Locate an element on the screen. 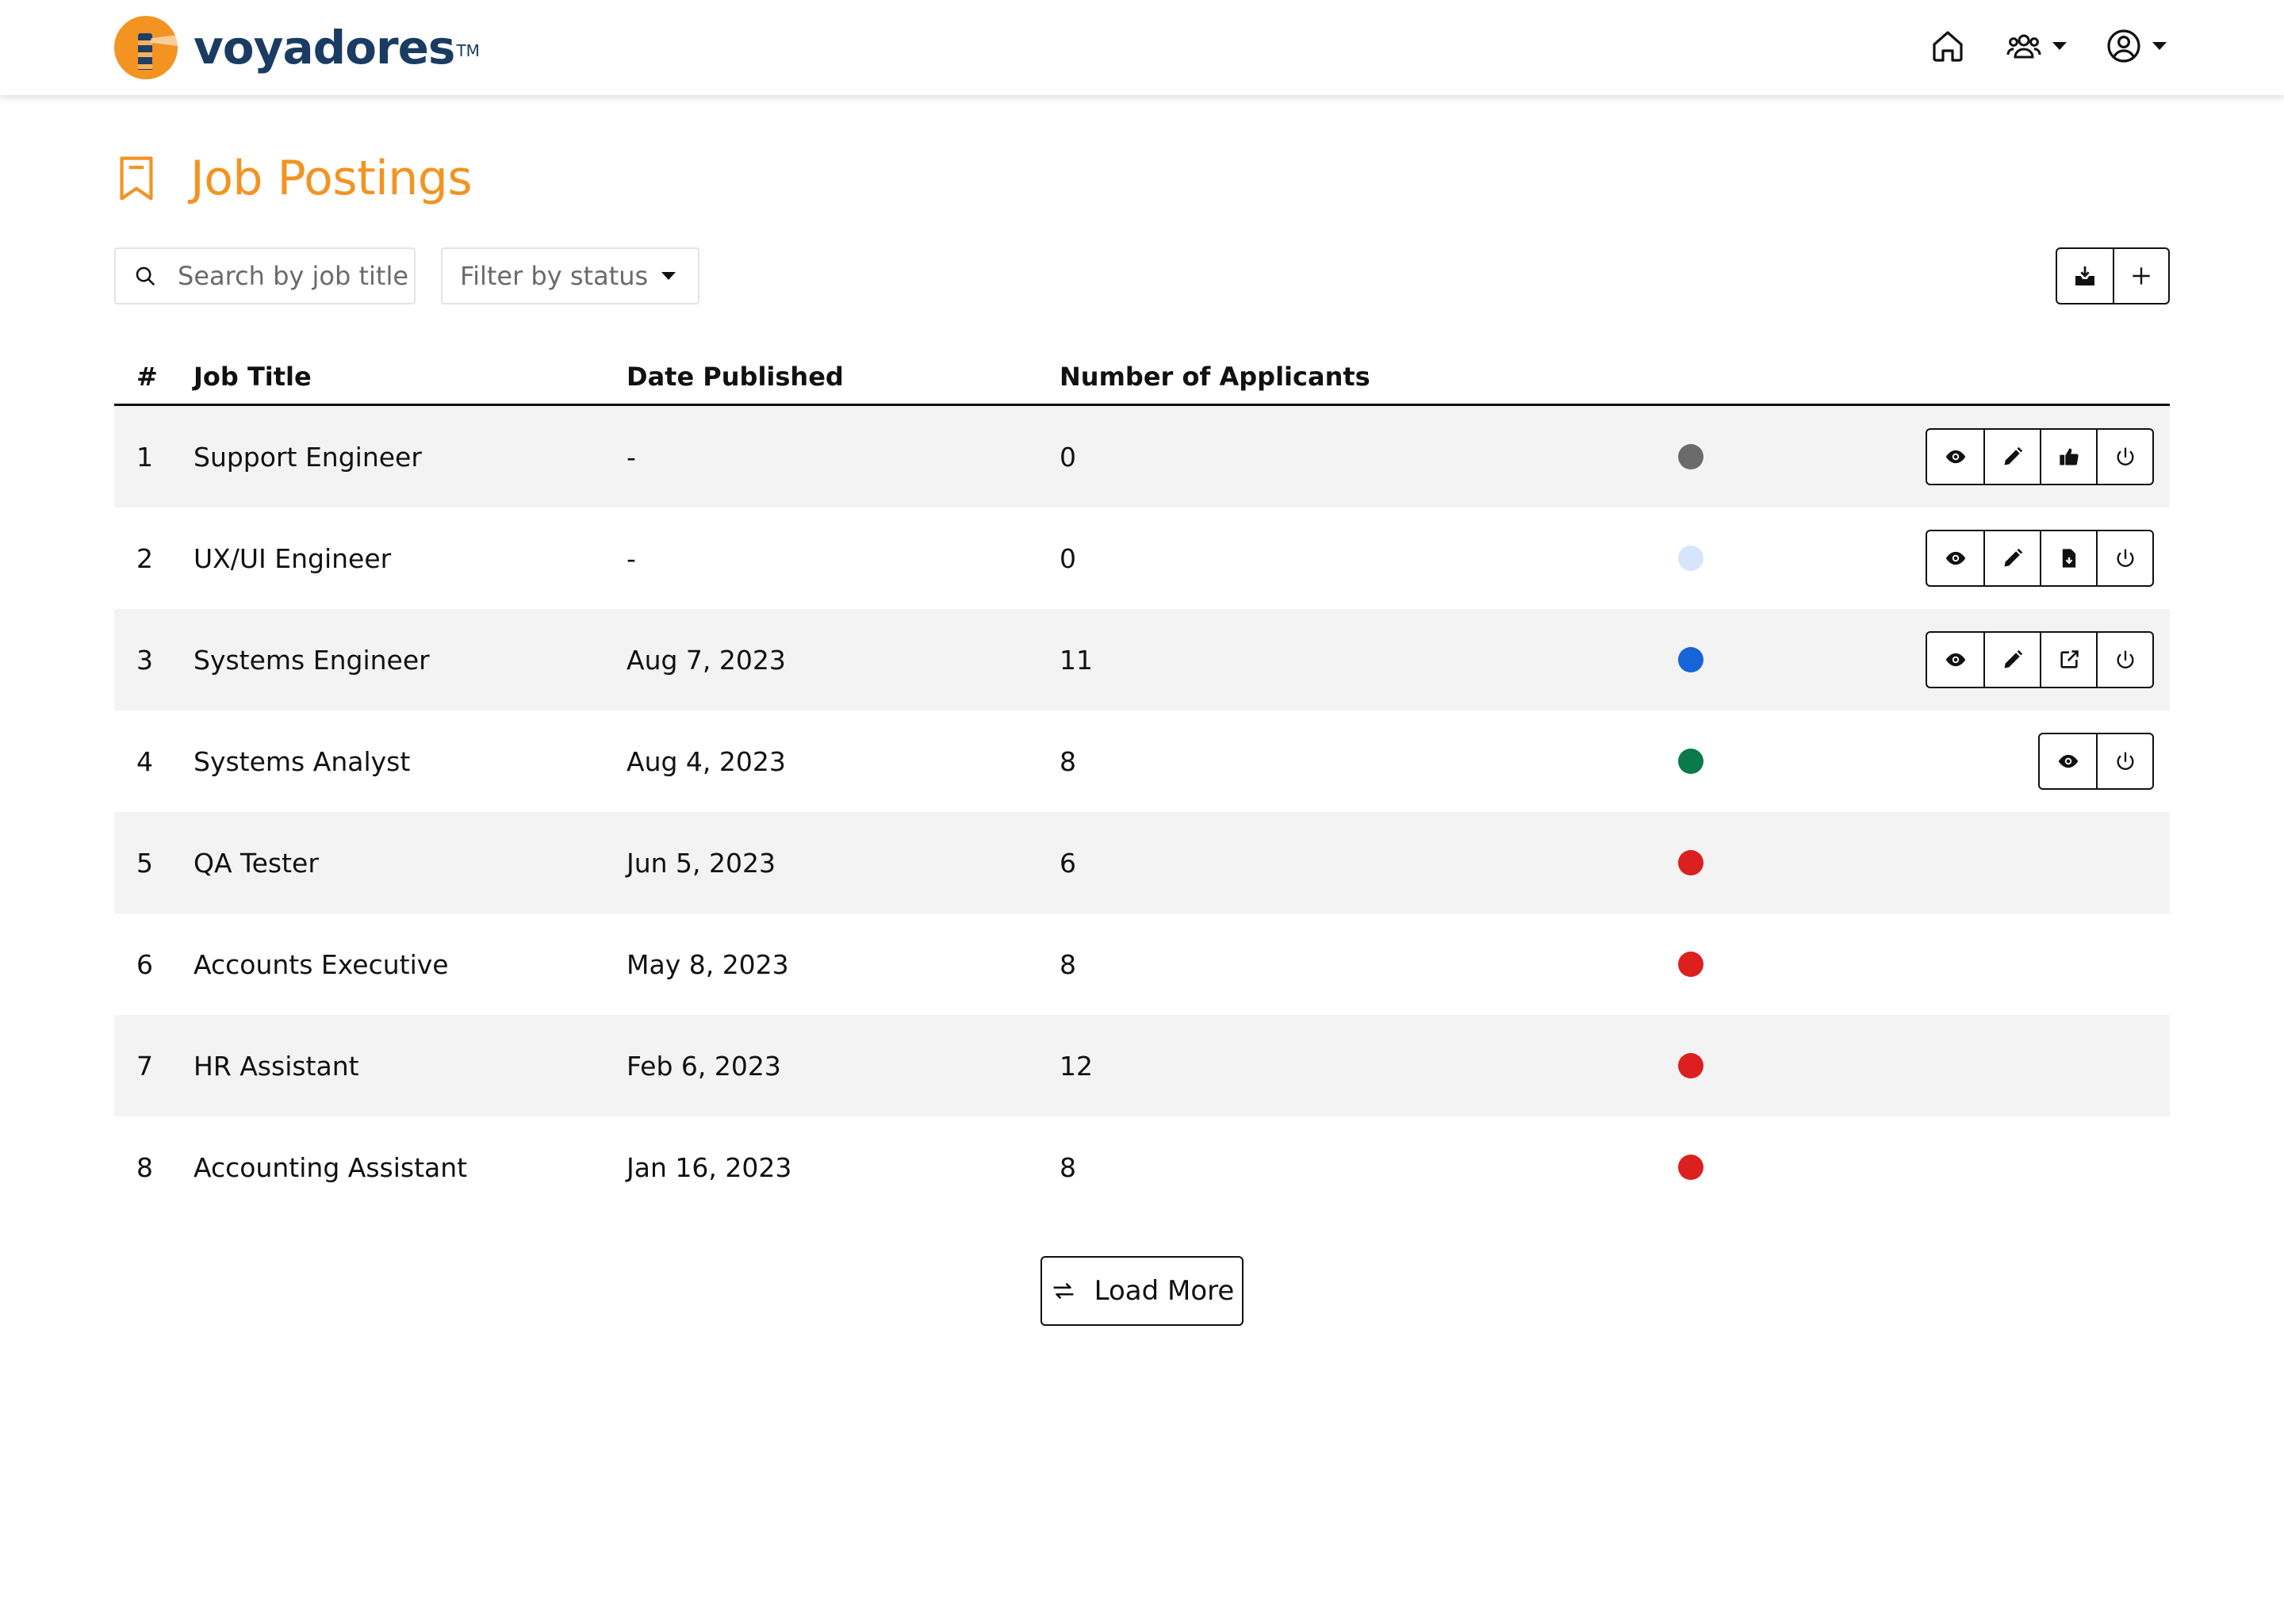 Image resolution: width=2284 pixels, height=1624 pixels. page-header: Job Postings is located at coordinates (293, 178).